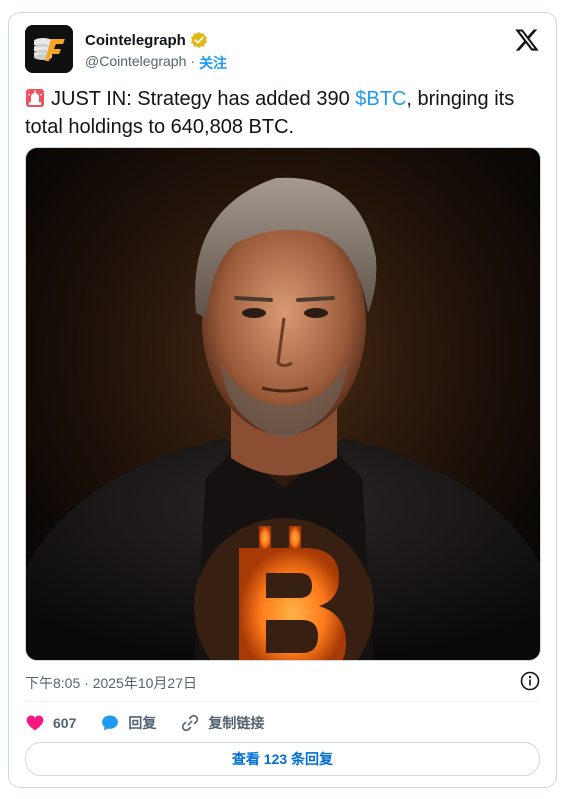 The height and width of the screenshot is (799, 570). I want to click on like-button: 607, so click(50, 723).